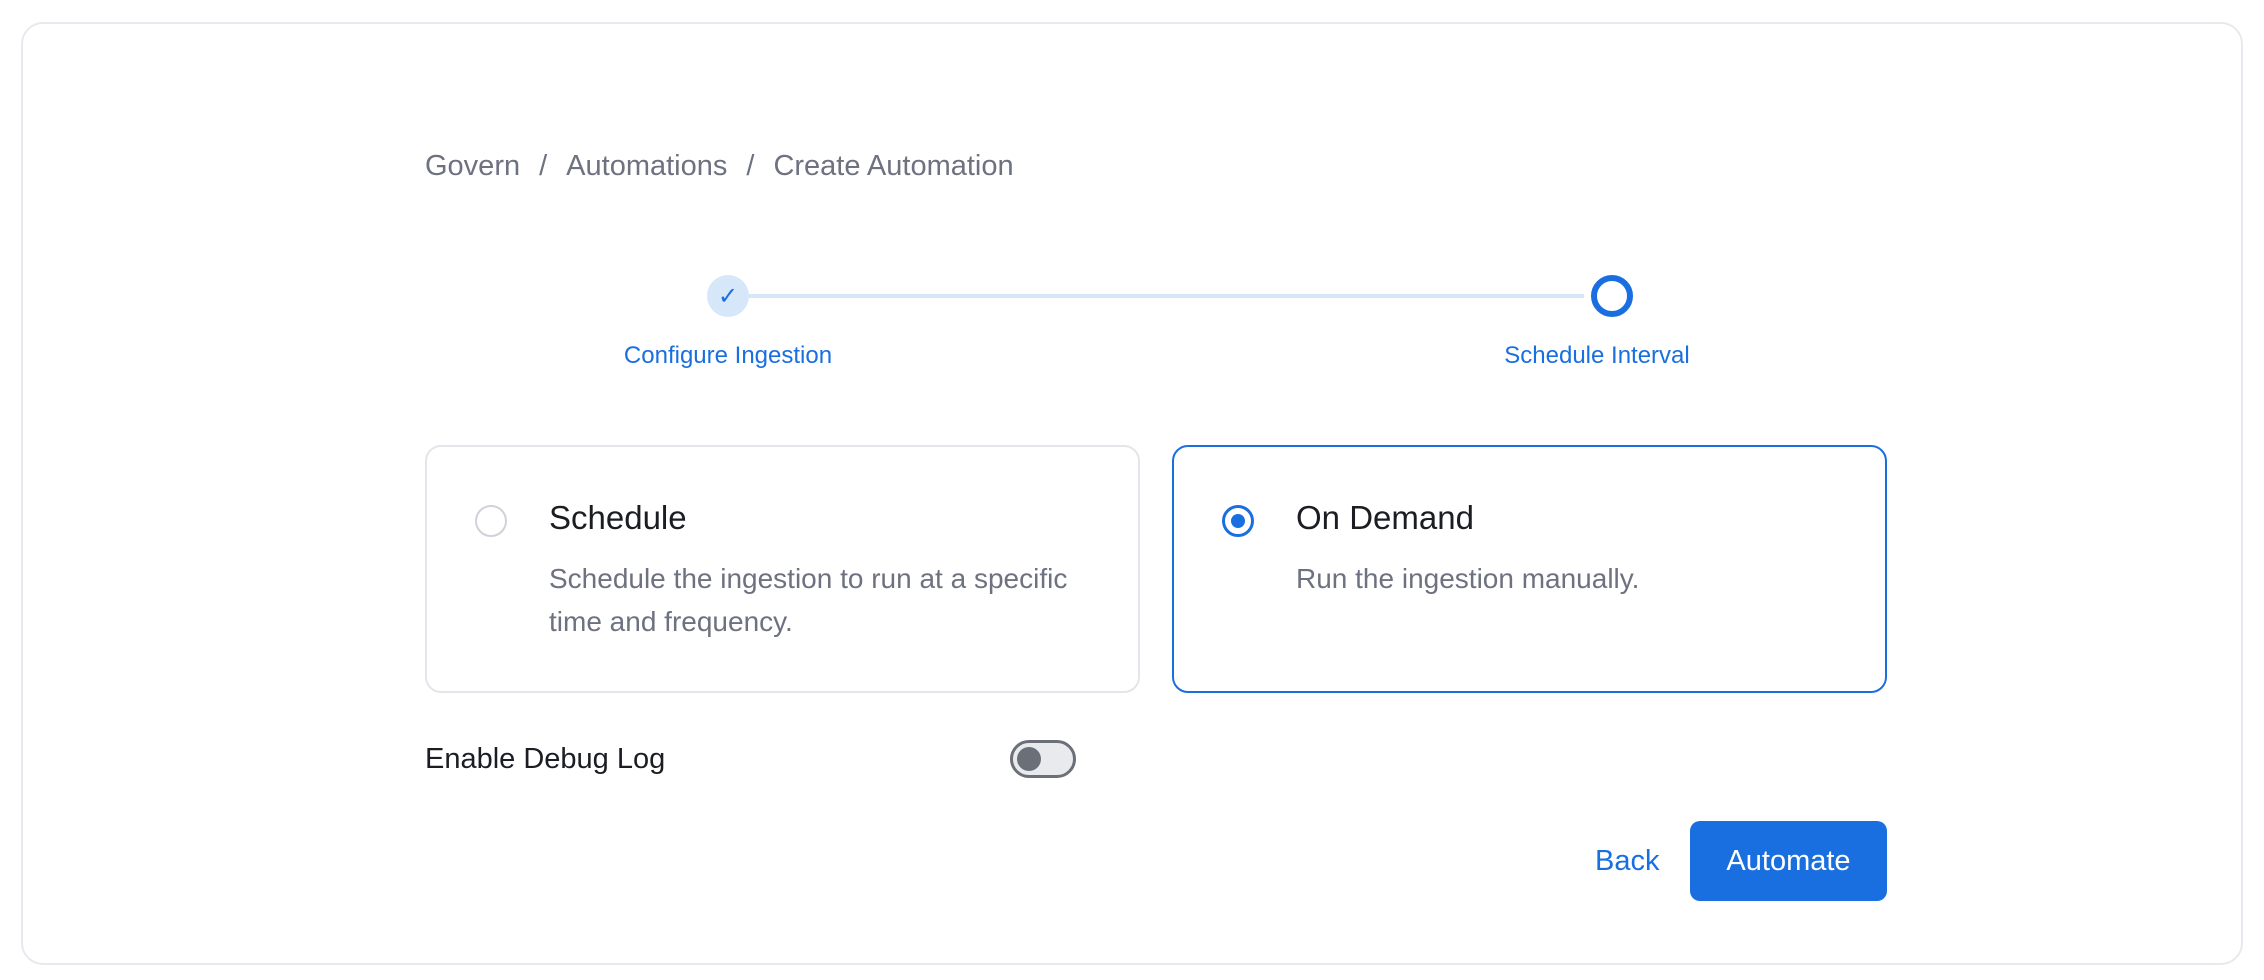 This screenshot has width=2264, height=980. I want to click on breadcrumb-automations: Automations, so click(646, 166).